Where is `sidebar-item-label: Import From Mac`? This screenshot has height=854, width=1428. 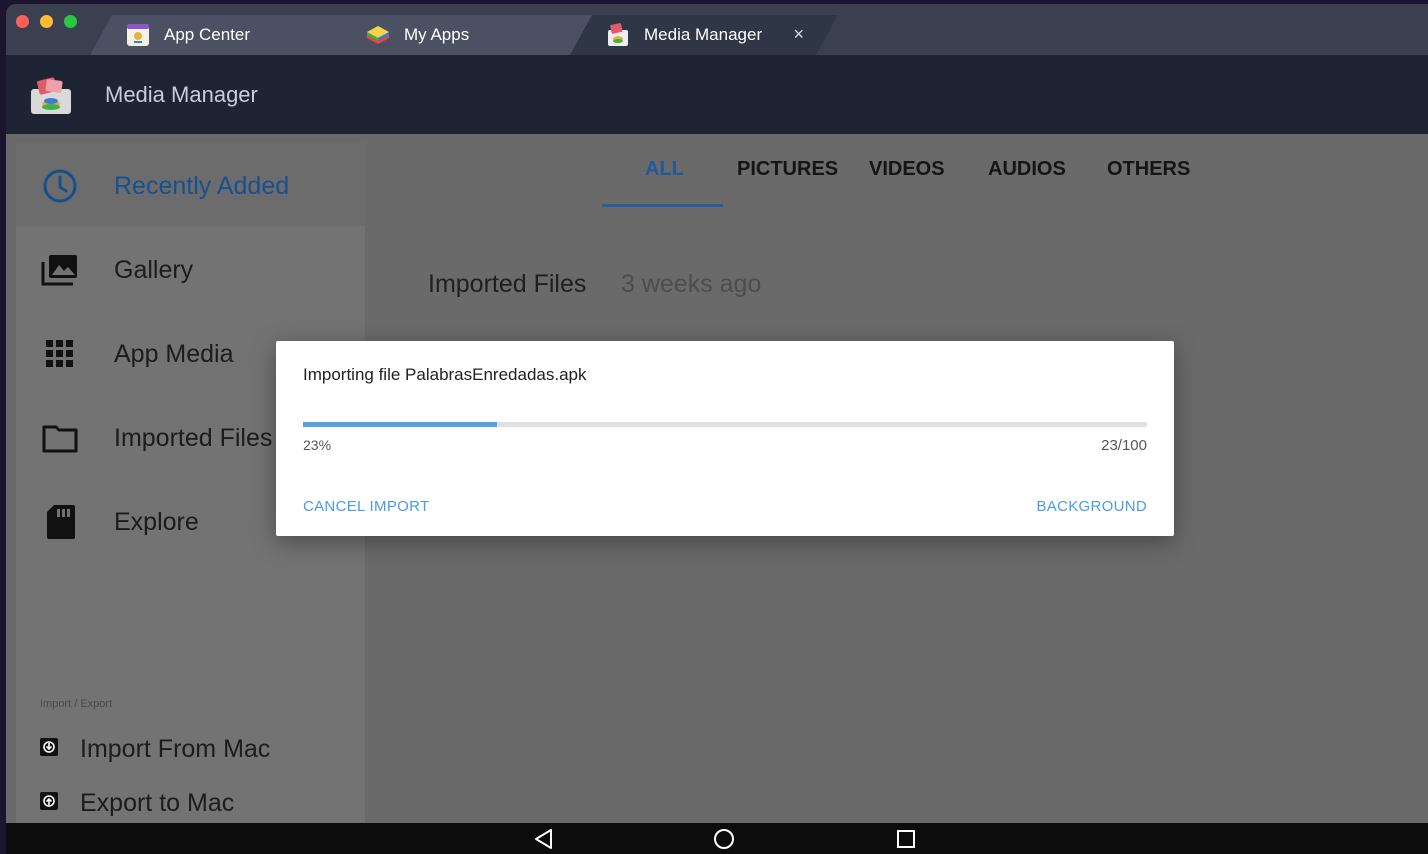 sidebar-item-label: Import From Mac is located at coordinates (175, 749).